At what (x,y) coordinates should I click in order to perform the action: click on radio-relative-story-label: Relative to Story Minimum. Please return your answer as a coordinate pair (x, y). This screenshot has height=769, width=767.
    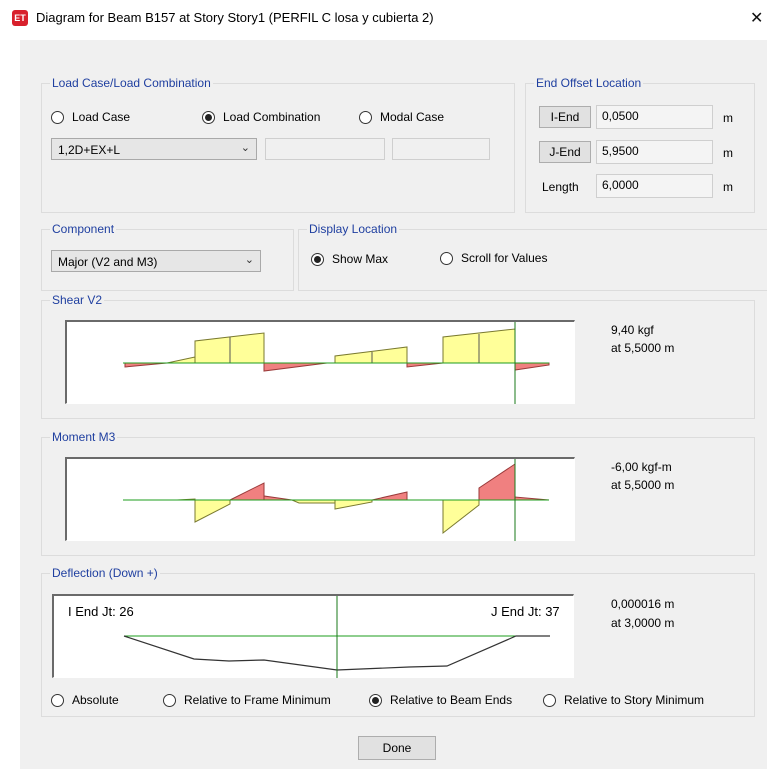
    Looking at the image, I should click on (634, 700).